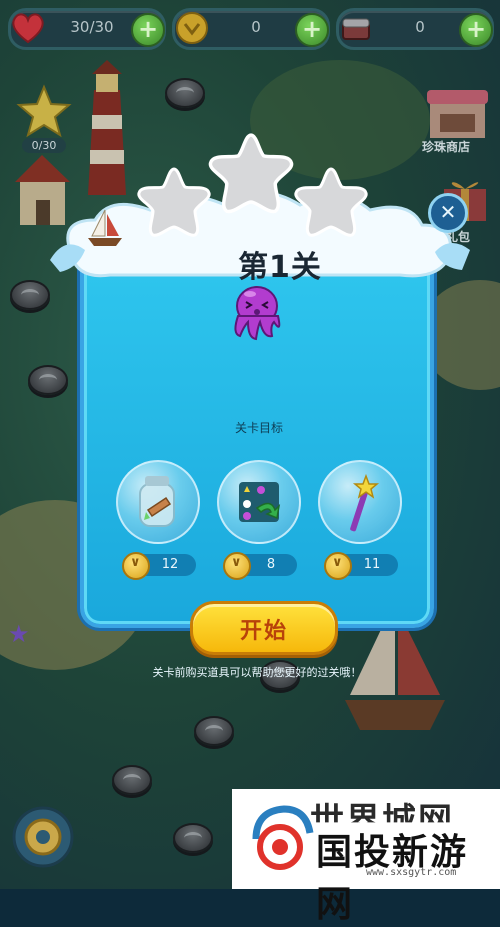 The image size is (500, 927). What do you see at coordinates (331, 202) in the screenshot?
I see `star-slot-3-icon` at bounding box center [331, 202].